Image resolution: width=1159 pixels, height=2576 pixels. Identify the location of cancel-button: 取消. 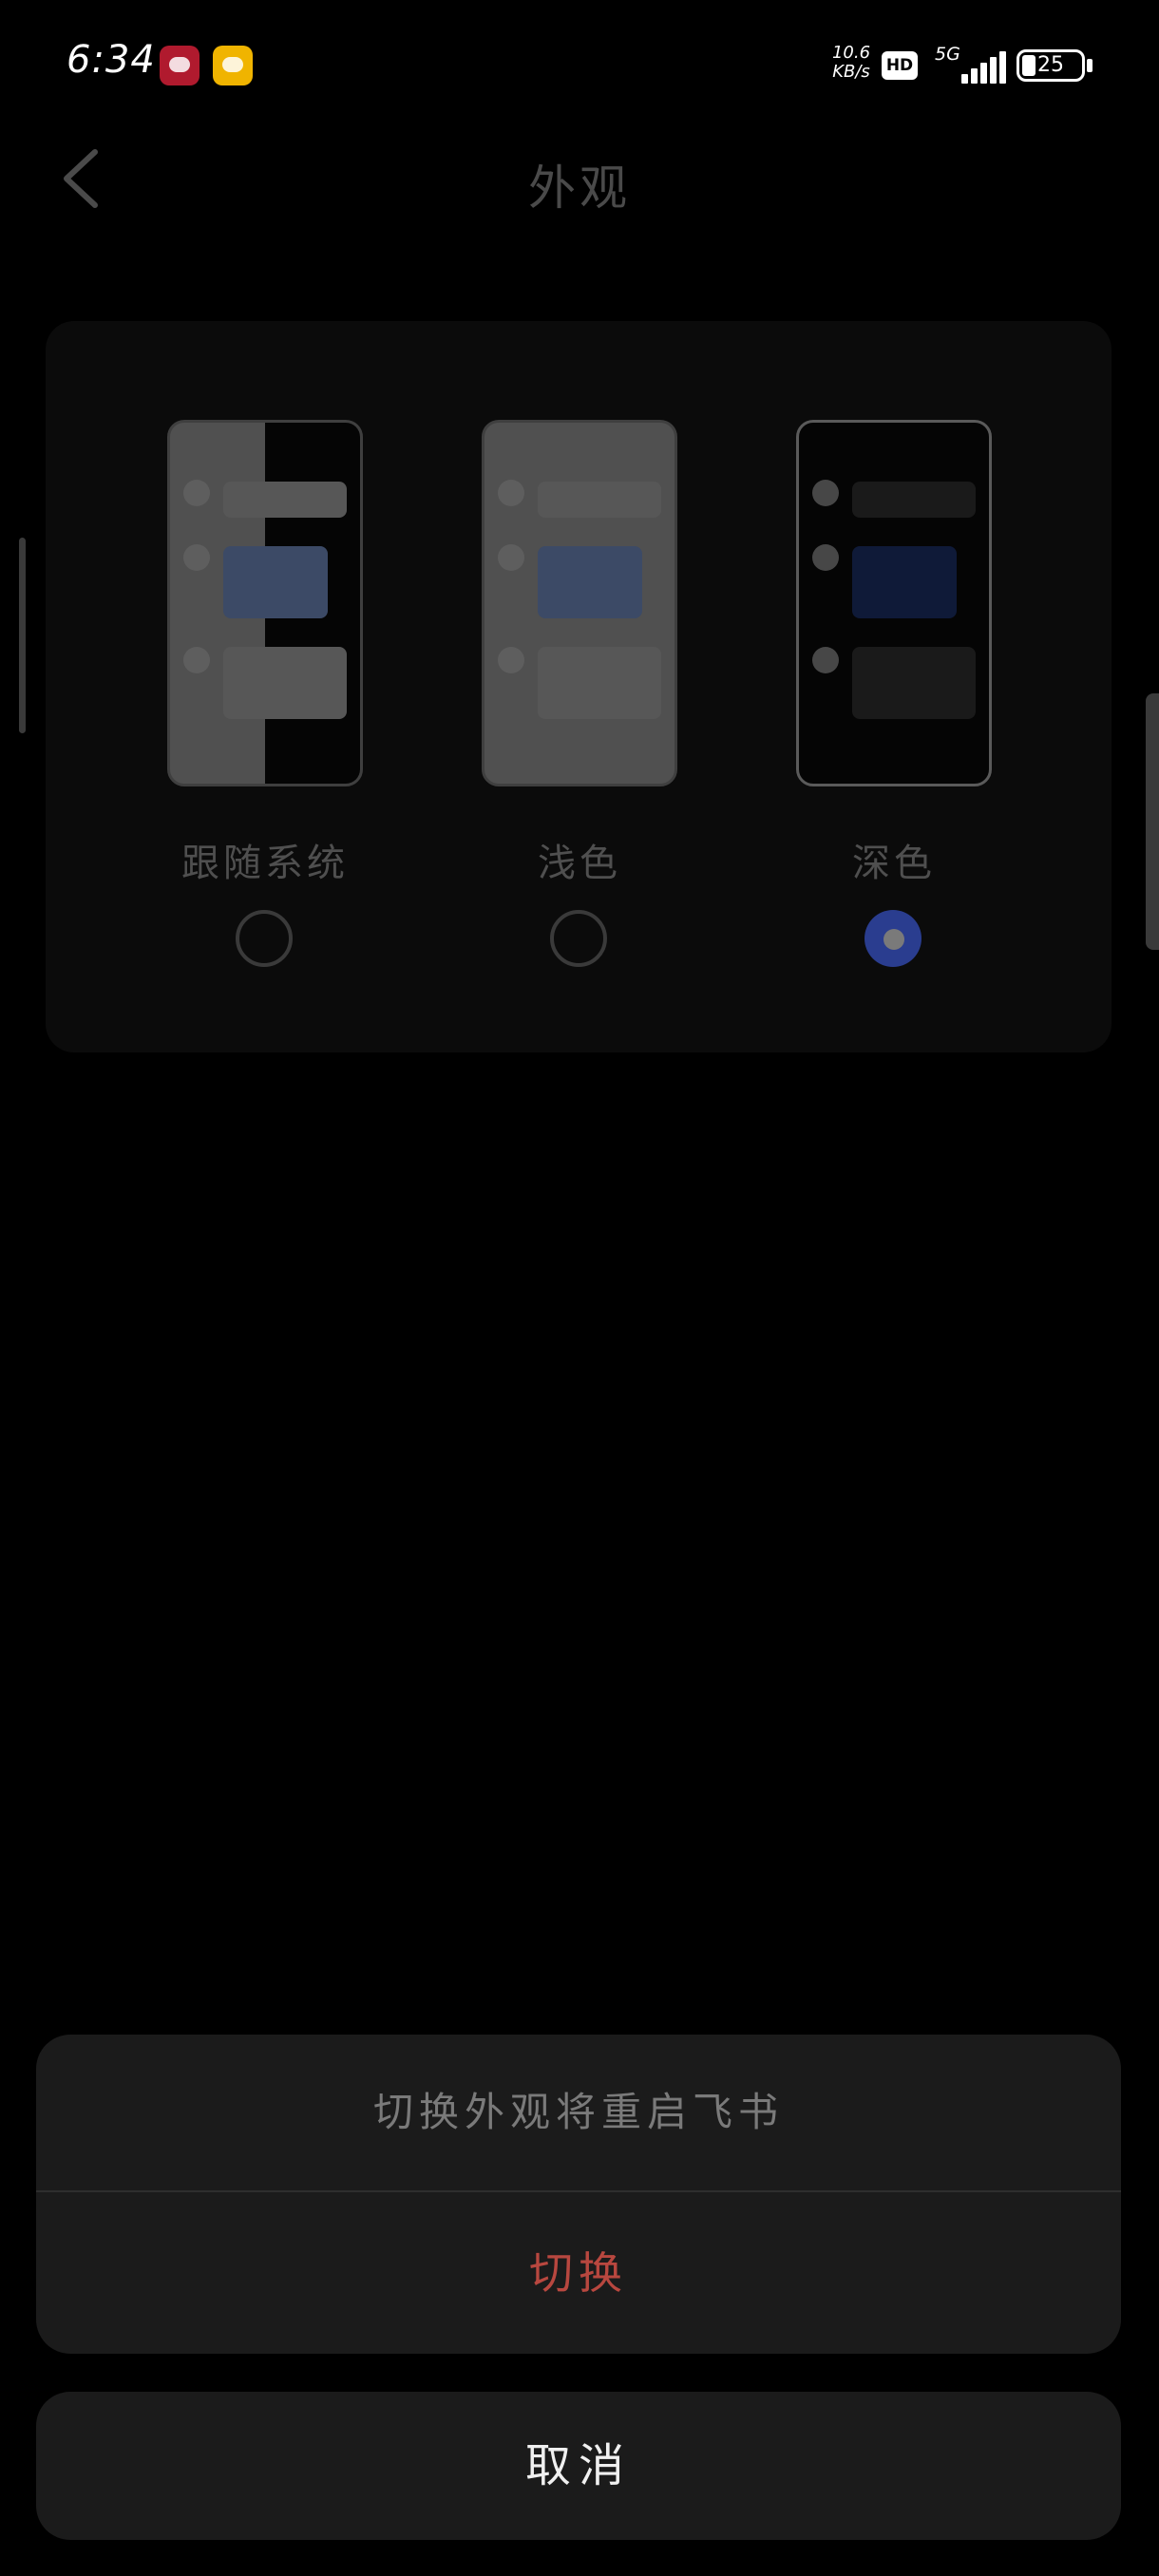
(578, 2466).